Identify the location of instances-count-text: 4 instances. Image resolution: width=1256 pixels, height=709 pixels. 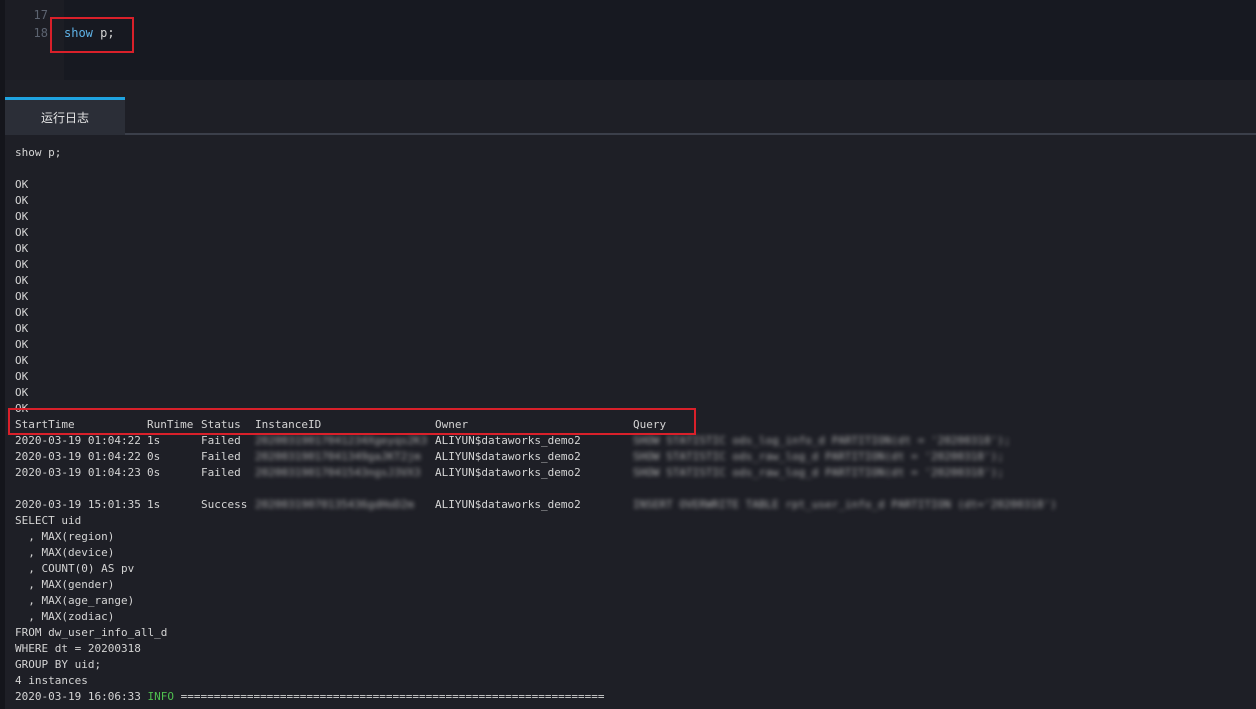
(51, 680).